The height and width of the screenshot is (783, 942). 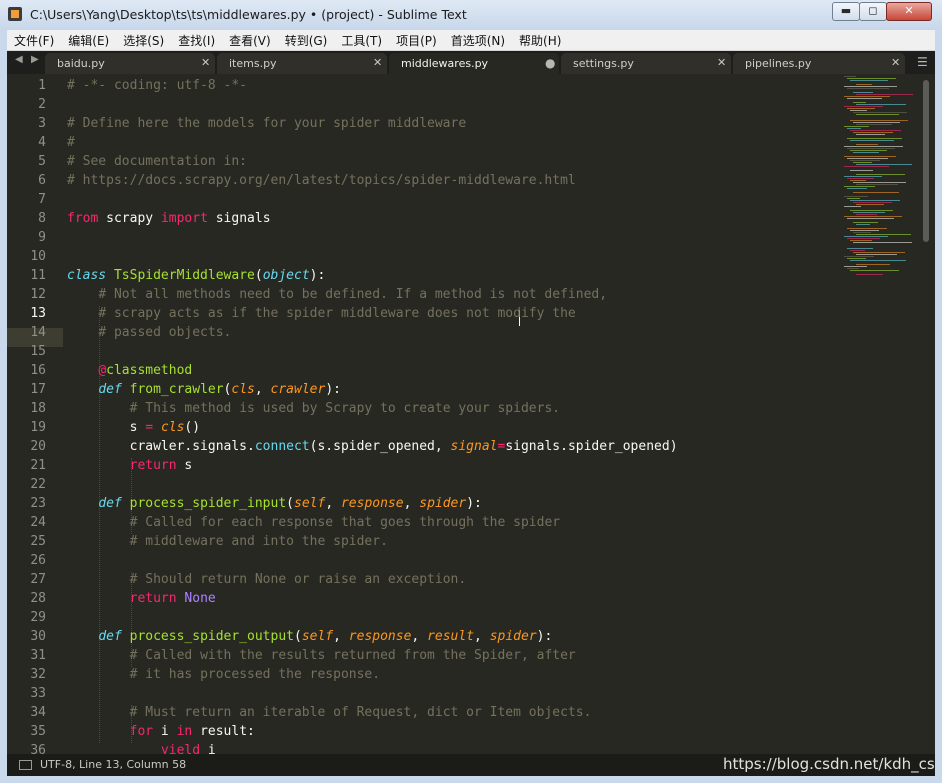 What do you see at coordinates (19, 59) in the screenshot?
I see `tab-scroll-left-icon: ◀` at bounding box center [19, 59].